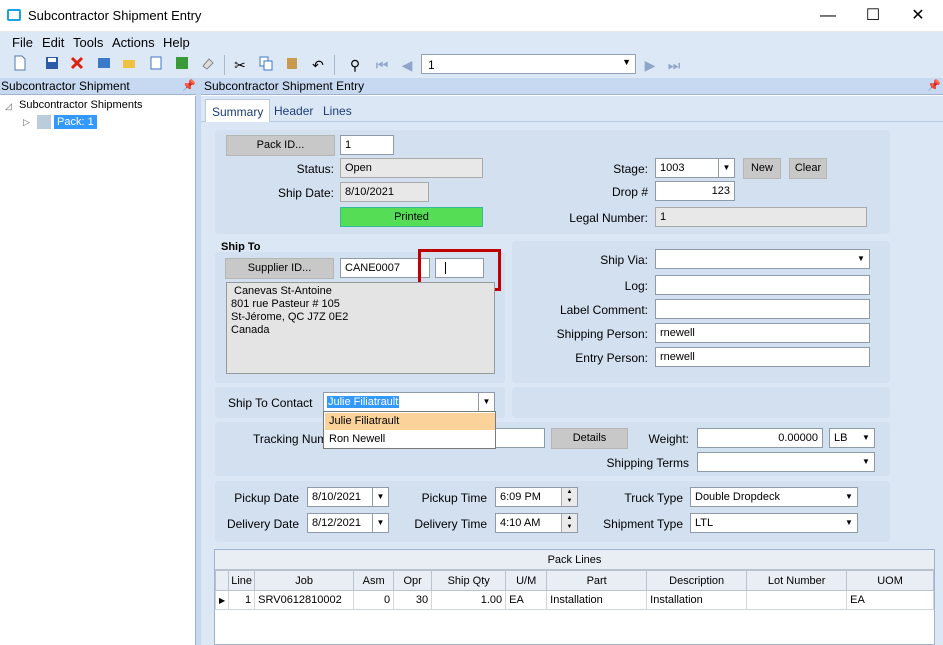 The width and height of the screenshot is (943, 645). Describe the element at coordinates (762, 285) in the screenshot. I see `log-field` at that location.